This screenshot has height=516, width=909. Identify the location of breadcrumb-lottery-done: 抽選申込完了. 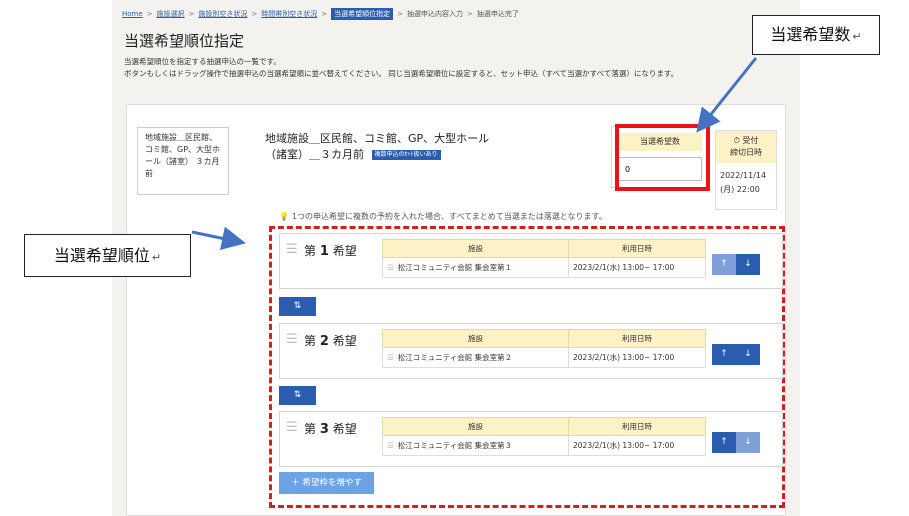
(497, 14).